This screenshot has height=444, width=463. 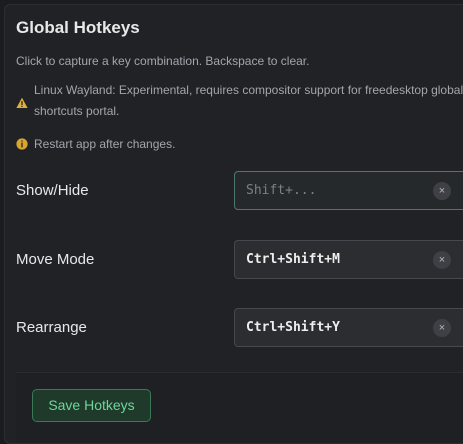 What do you see at coordinates (51, 327) in the screenshot?
I see `hotkey-label-rearrange: Rearrange` at bounding box center [51, 327].